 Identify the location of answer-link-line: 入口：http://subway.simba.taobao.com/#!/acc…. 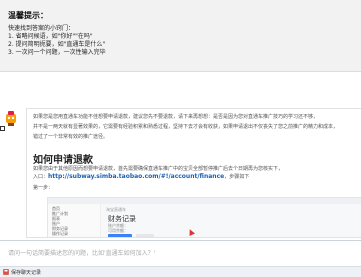
(141, 177).